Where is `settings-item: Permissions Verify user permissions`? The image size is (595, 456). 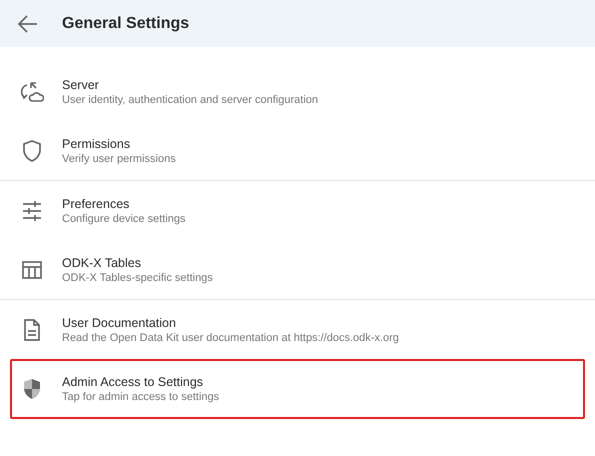
settings-item: Permissions Verify user permissions is located at coordinates (297, 150).